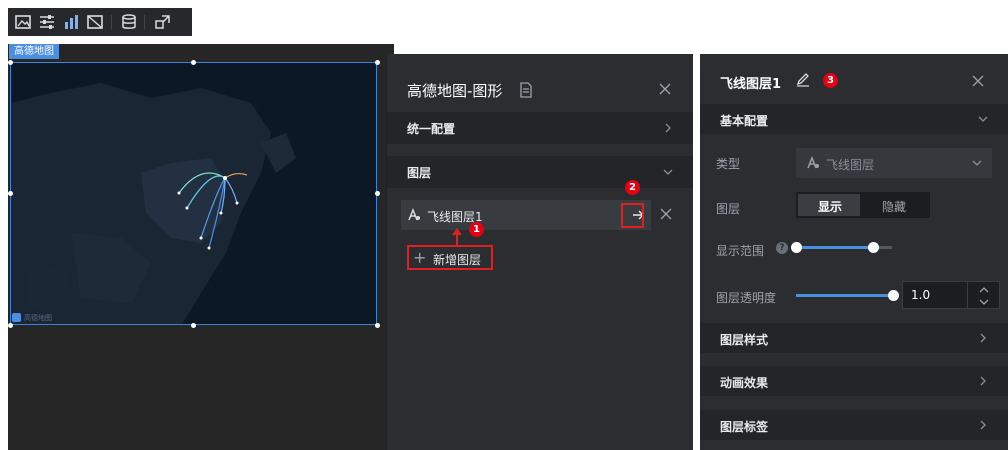  Describe the element at coordinates (34, 51) in the screenshot. I see `component-tag: 高德地图` at that location.